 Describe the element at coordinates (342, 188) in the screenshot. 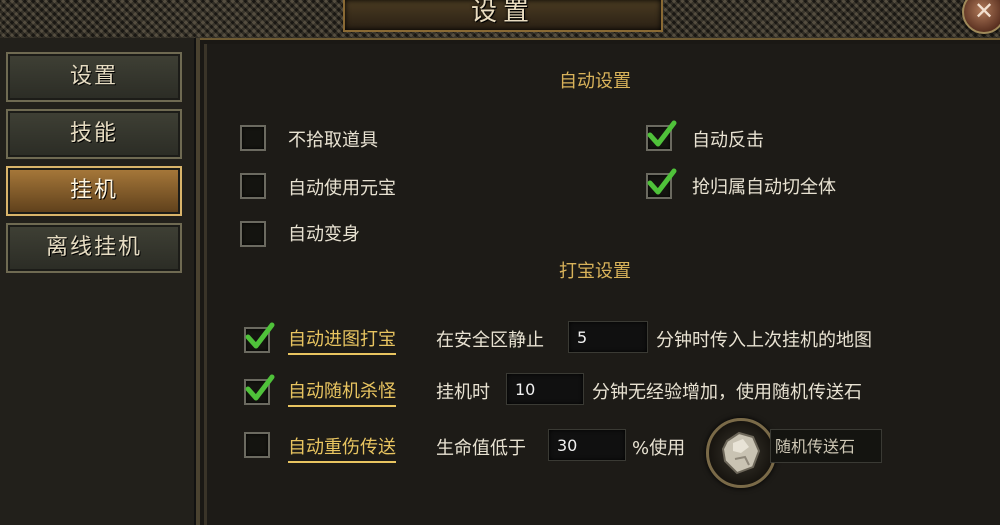

I see `option-label-auto-use-yuanbao: 自动使用元宝` at that location.